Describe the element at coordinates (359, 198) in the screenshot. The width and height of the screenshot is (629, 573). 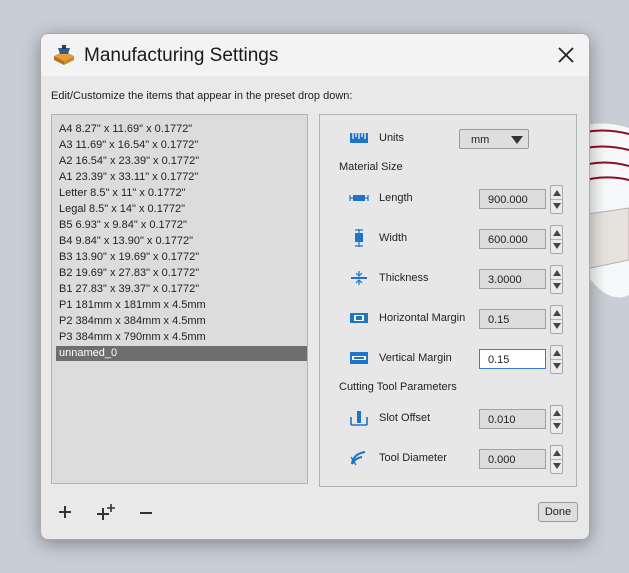
I see `length-icon` at that location.